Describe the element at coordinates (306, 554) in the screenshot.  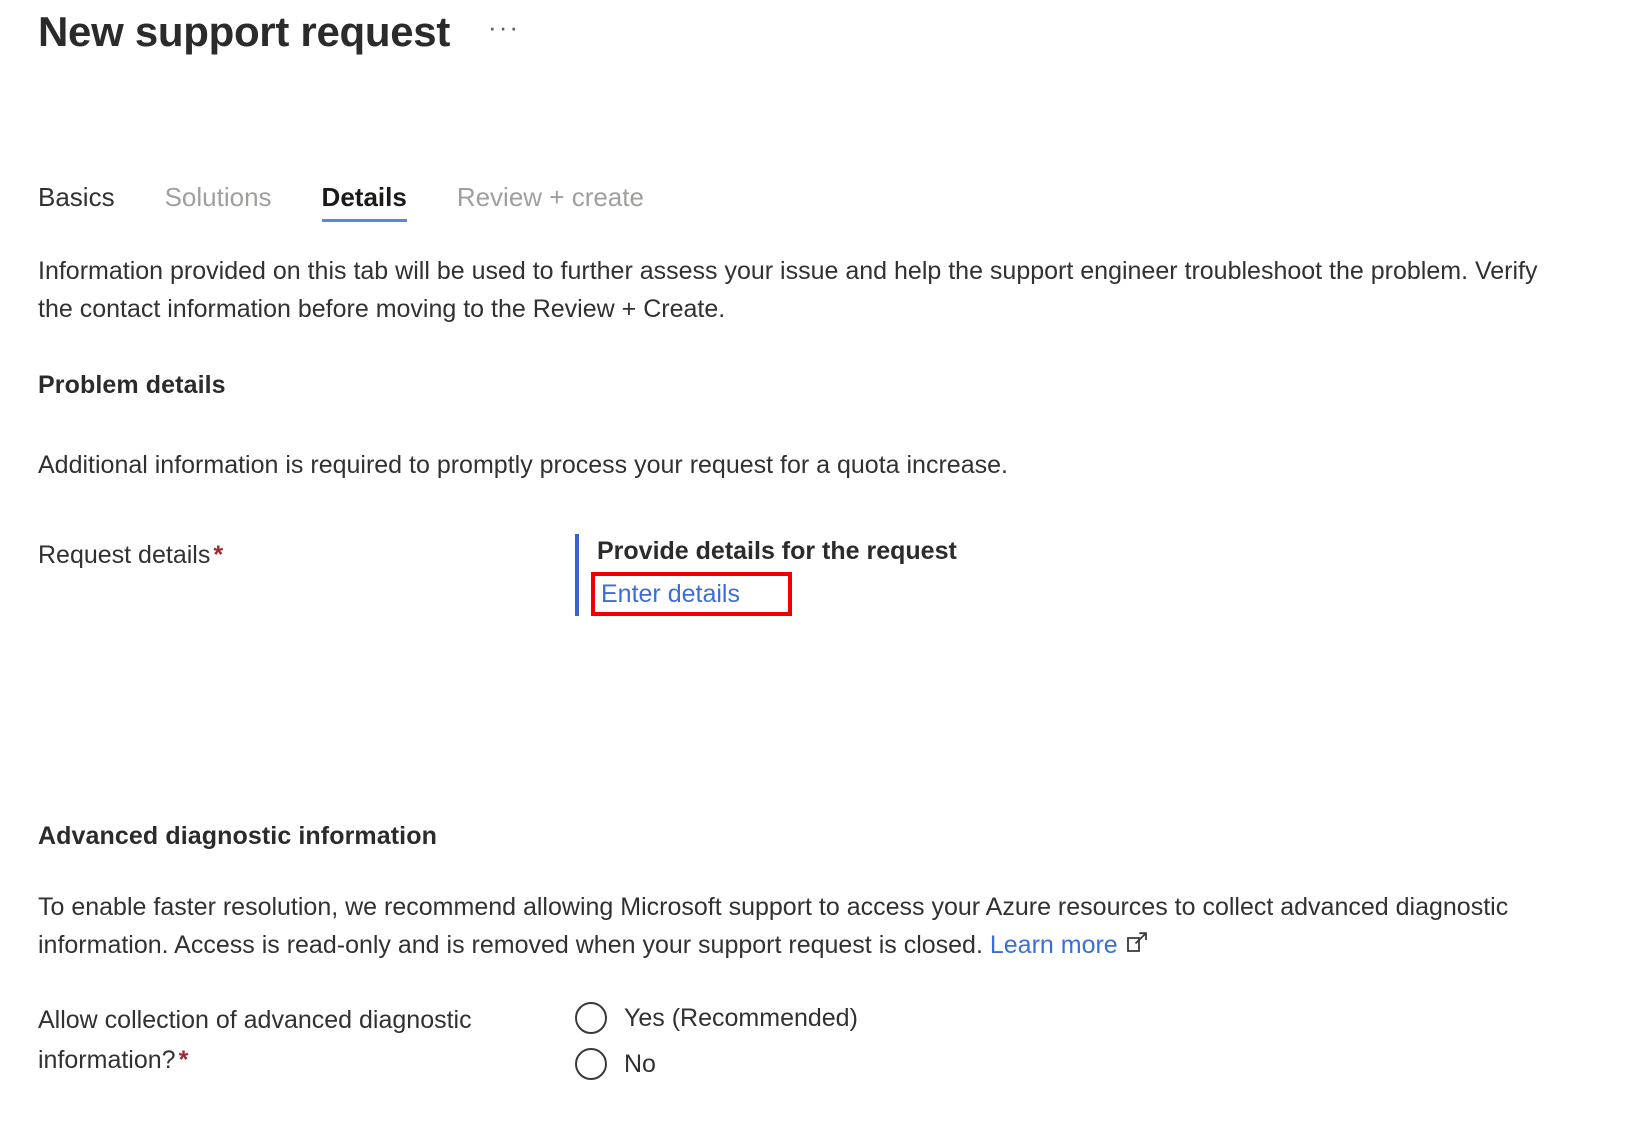
I see `request-details-label: Request details *` at that location.